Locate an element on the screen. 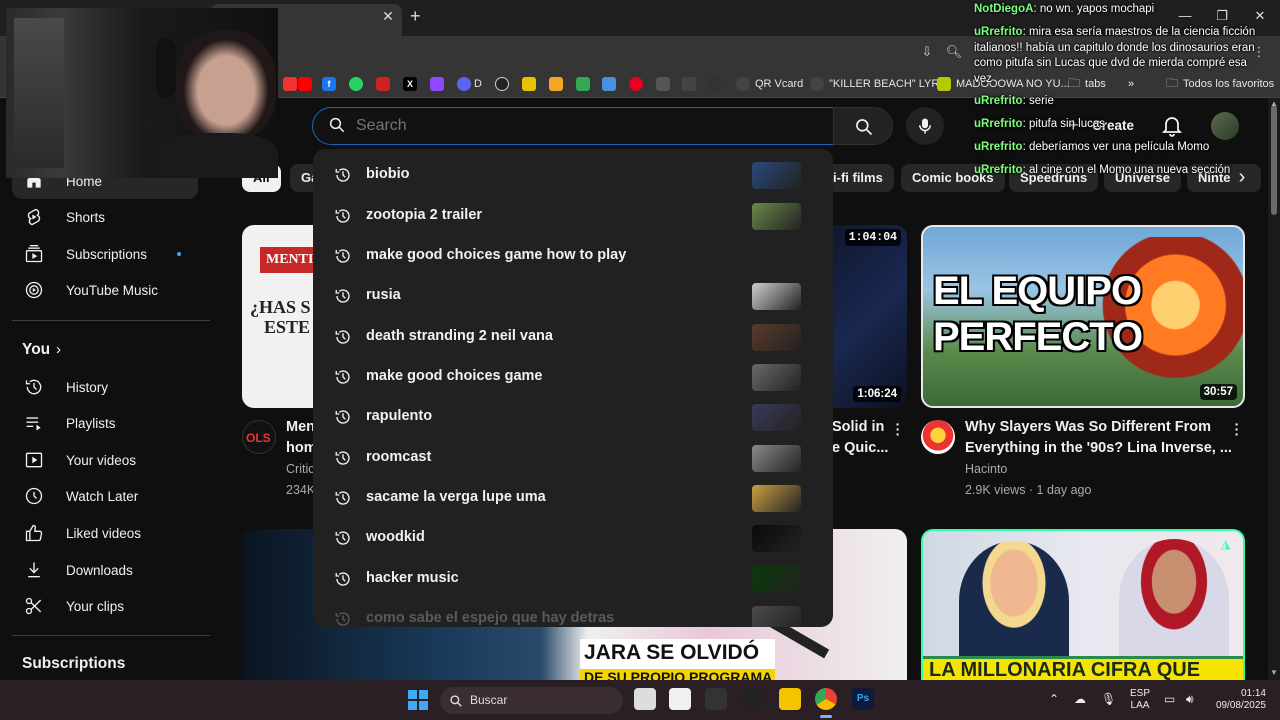  search-suggestion-item: make good choices game is located at coordinates (573, 377).